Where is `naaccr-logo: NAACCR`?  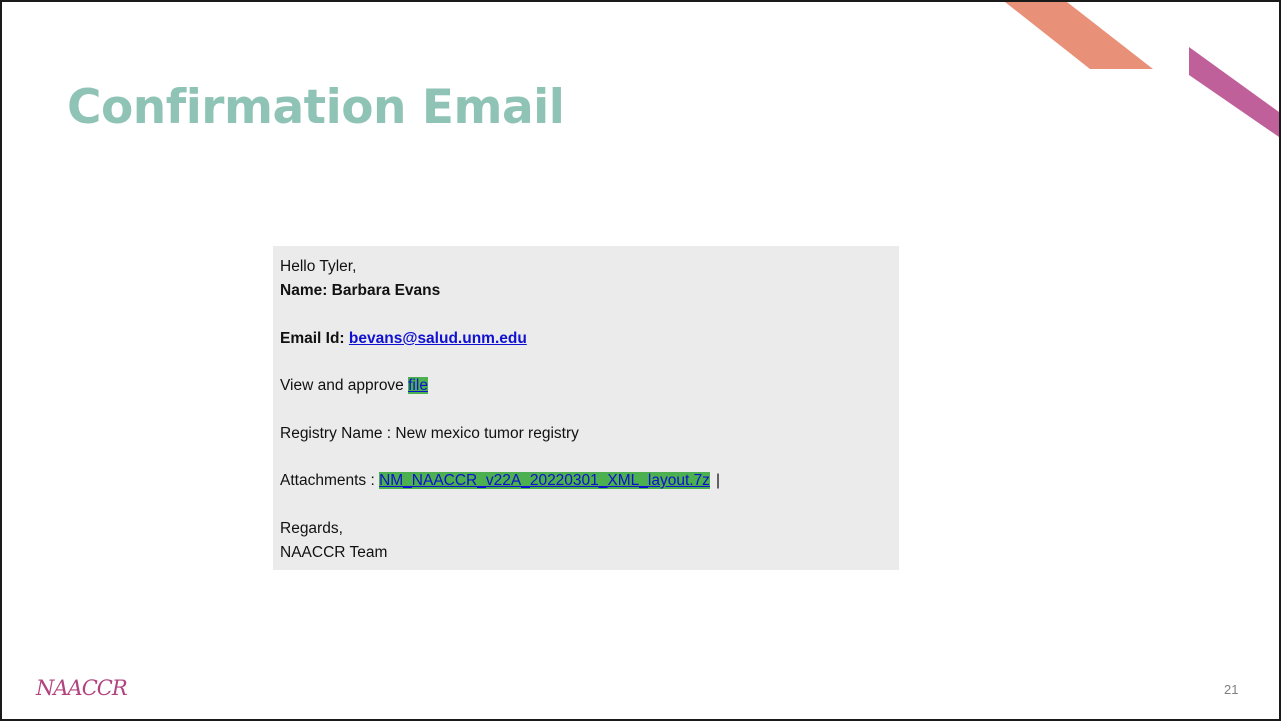
naaccr-logo: NAACCR is located at coordinates (82, 688).